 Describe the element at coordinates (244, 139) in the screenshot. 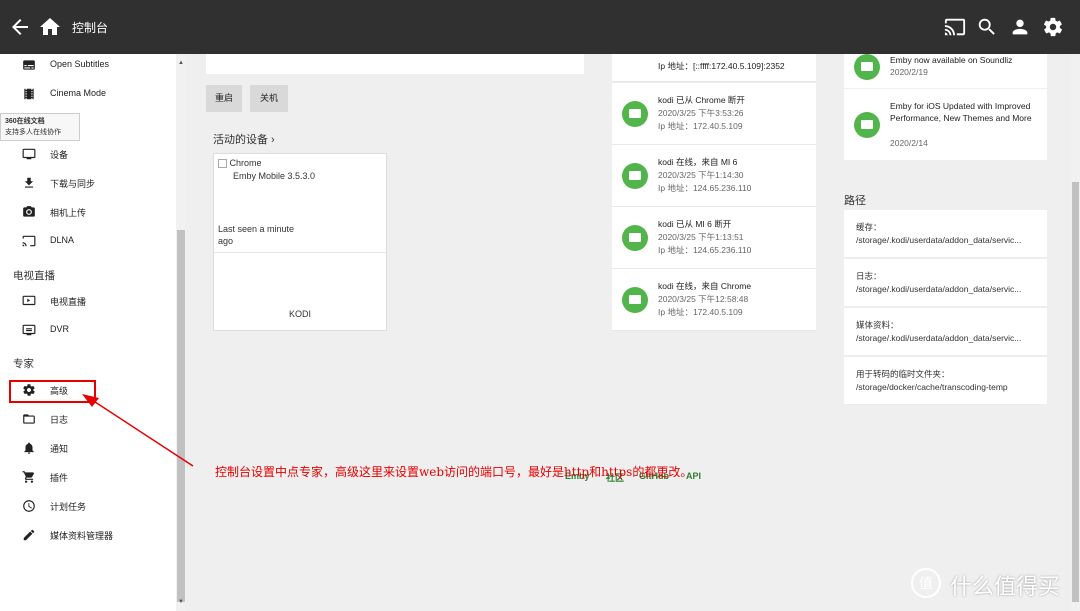

I see `active-devices-title: 活动的设备 ›` at that location.